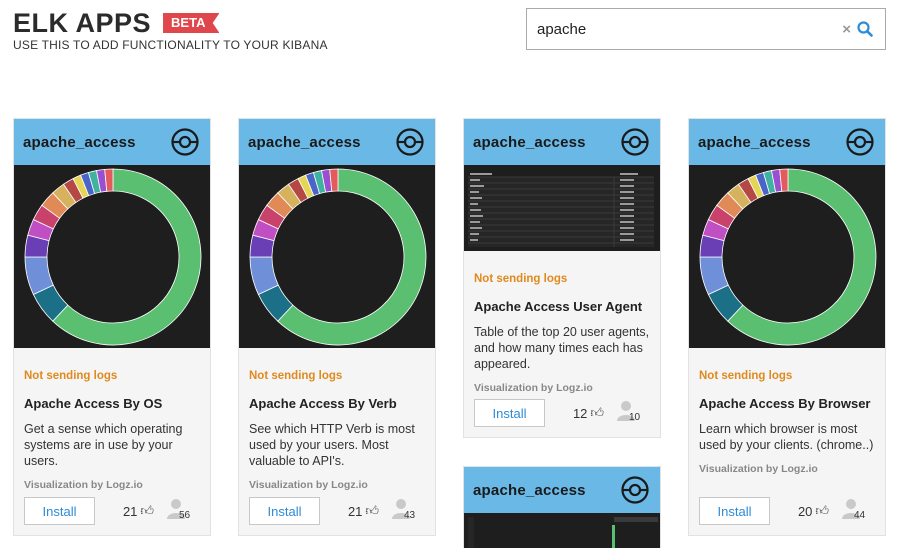 The width and height of the screenshot is (898, 548). What do you see at coordinates (185, 515) in the screenshot?
I see `users-number: 56` at bounding box center [185, 515].